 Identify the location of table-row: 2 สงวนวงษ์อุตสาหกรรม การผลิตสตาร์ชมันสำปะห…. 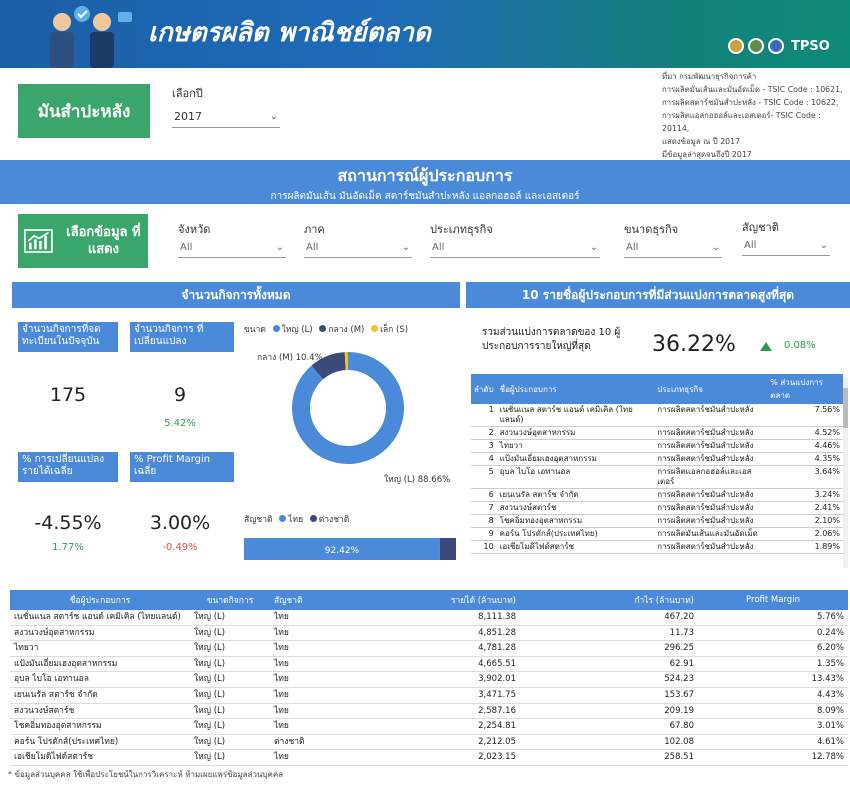
(657, 433).